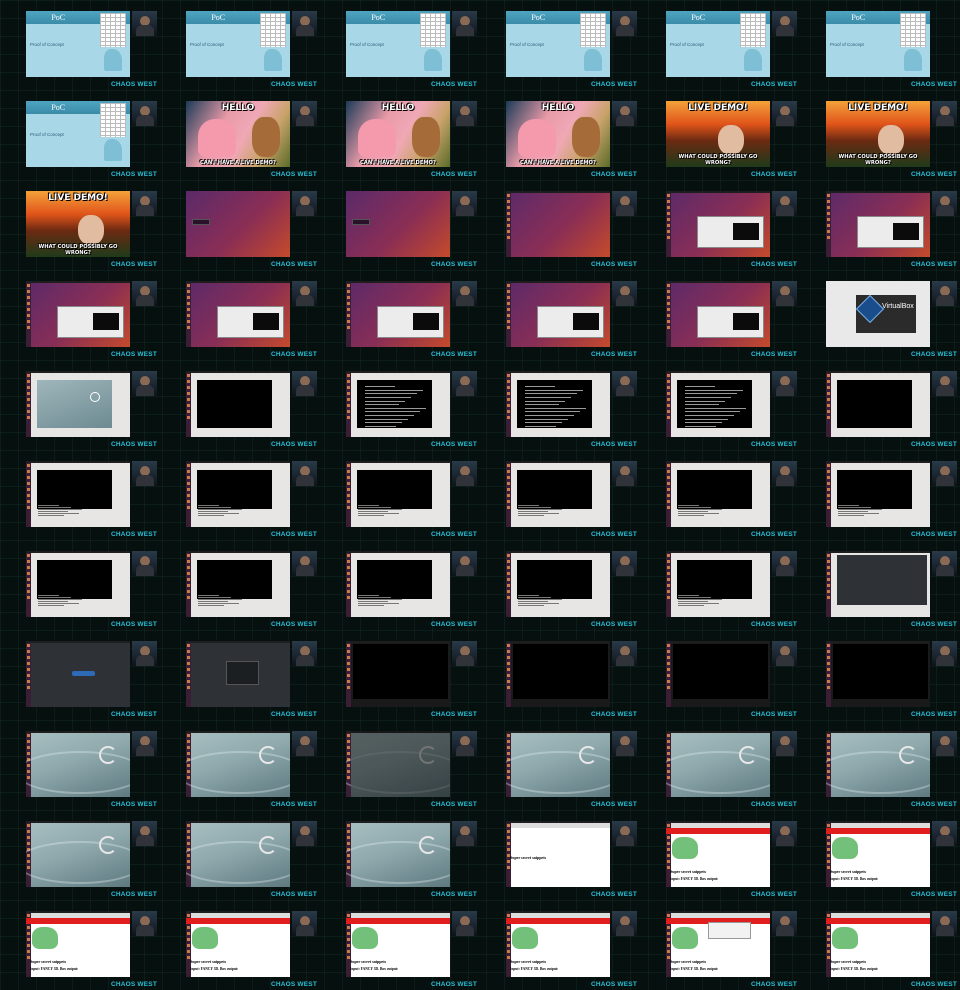 The width and height of the screenshot is (960, 990). What do you see at coordinates (528, 961) in the screenshot?
I see `page-heading: Super secret snippets` at bounding box center [528, 961].